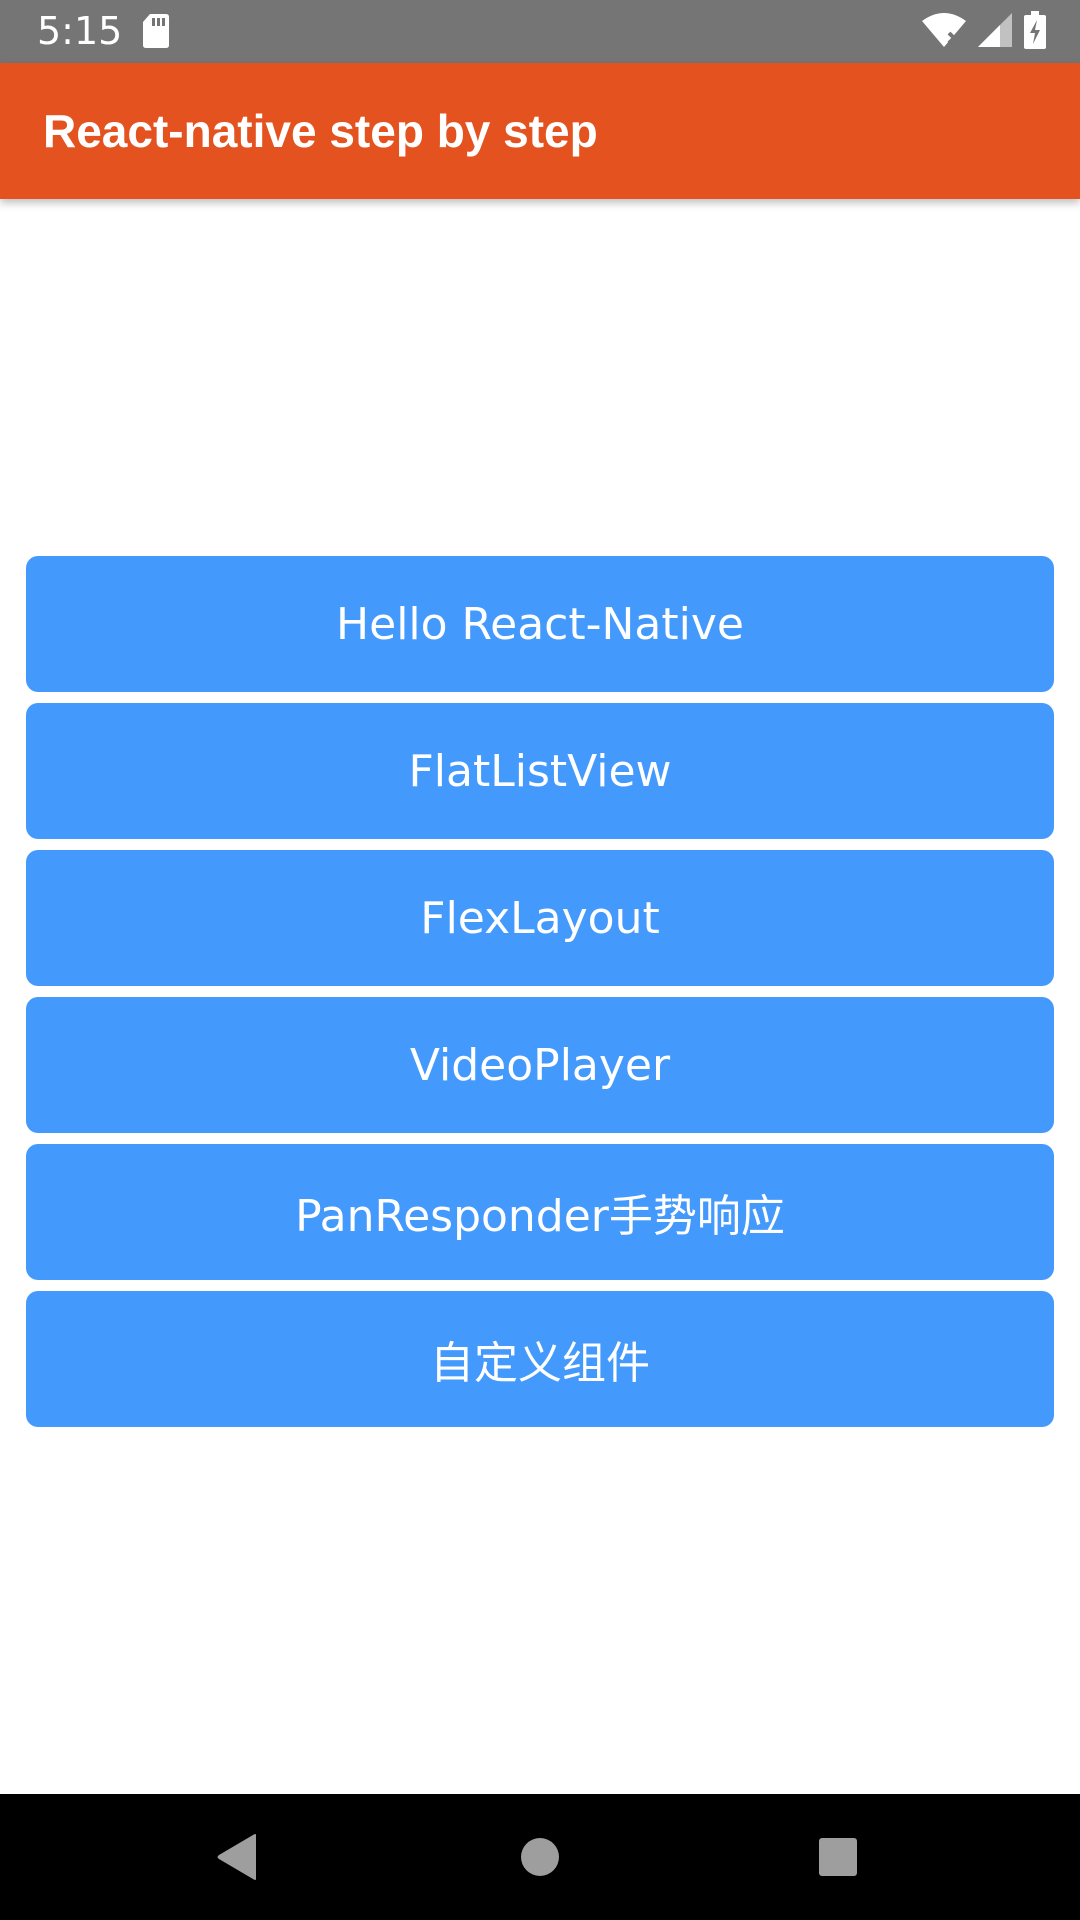  I want to click on app-title: React-native step by step, so click(320, 131).